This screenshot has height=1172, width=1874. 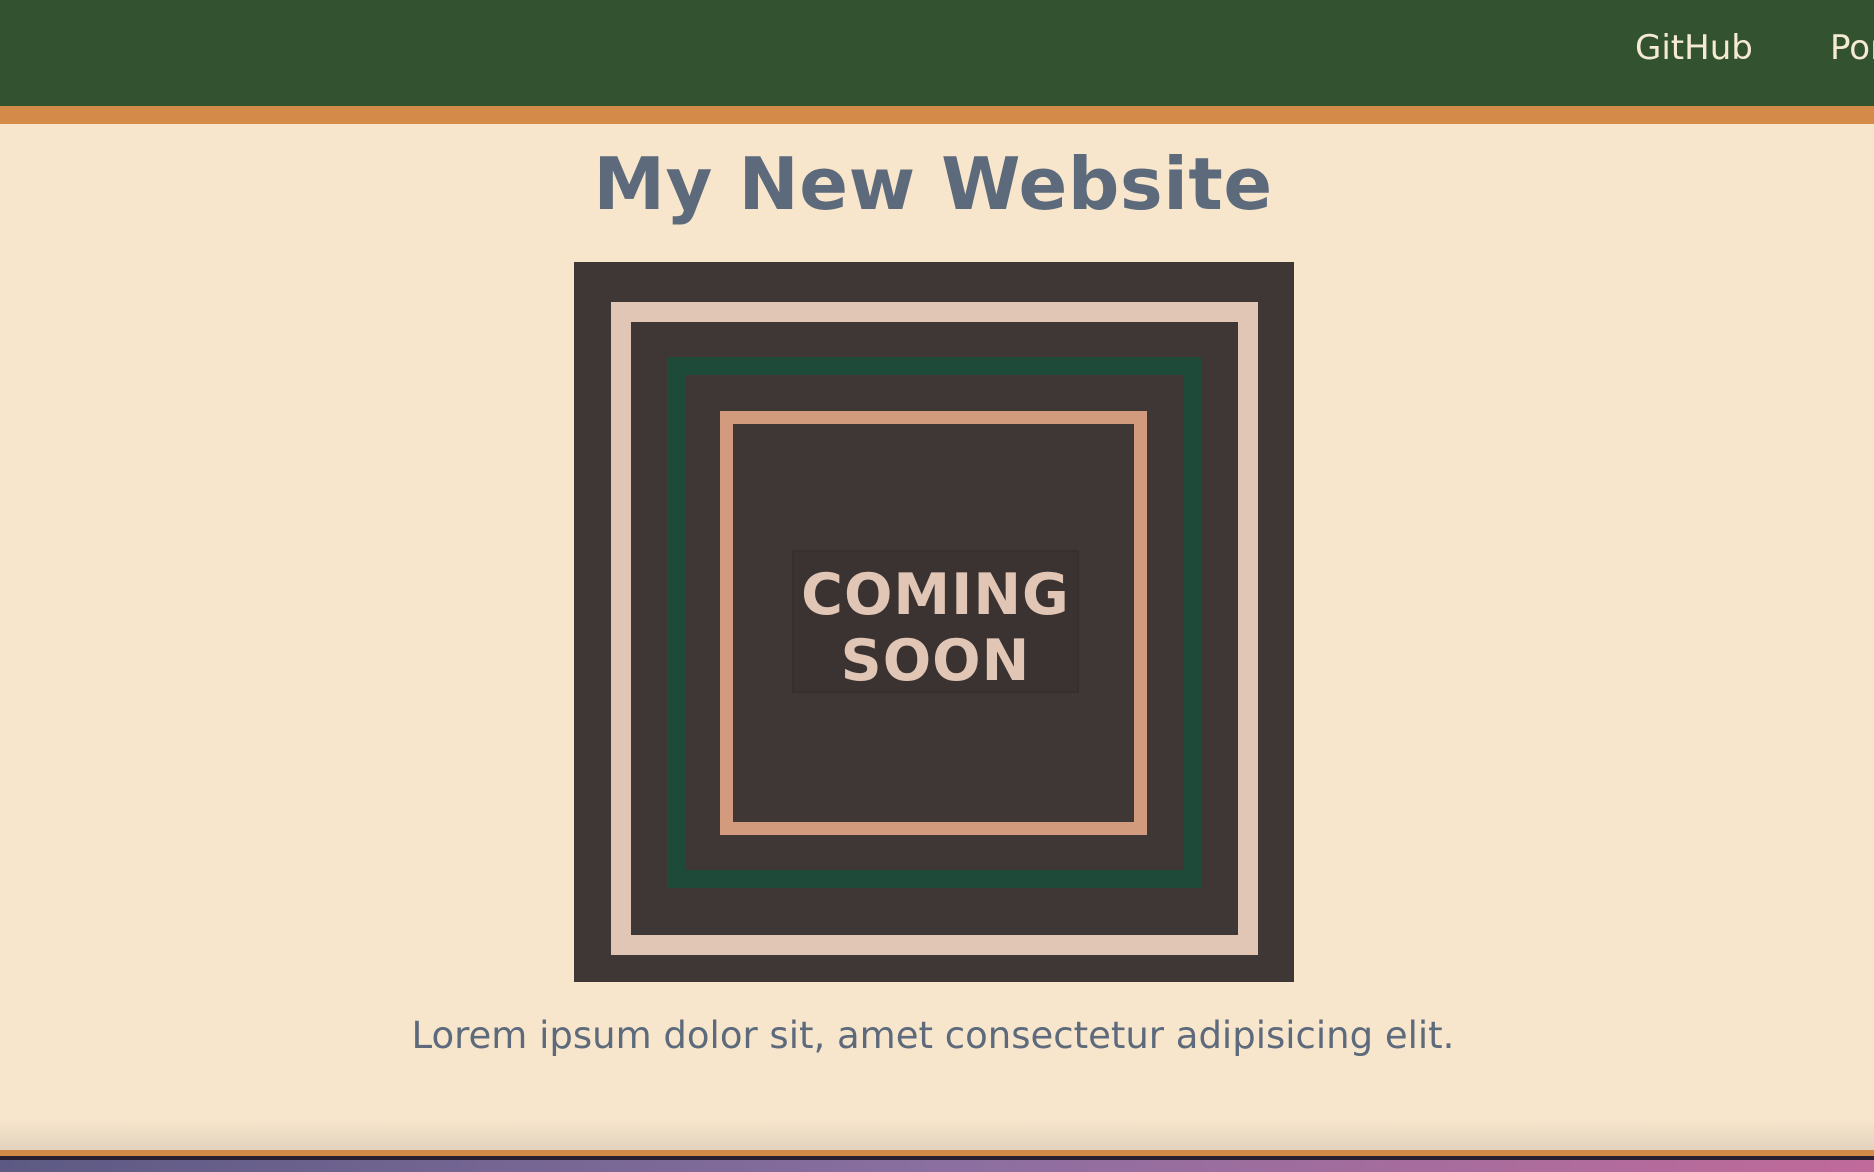 I want to click on coming-soon-text: COMING SOON, so click(x=935, y=628).